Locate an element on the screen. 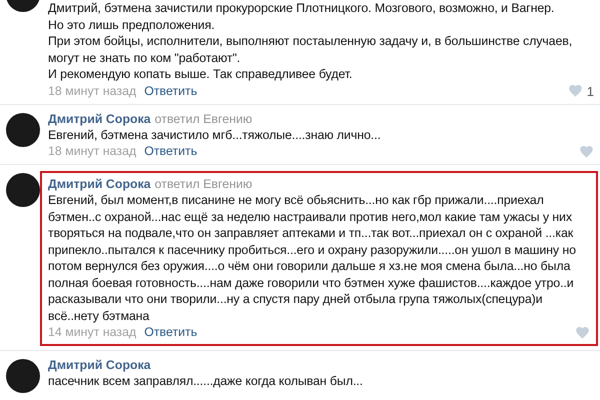 The image size is (600, 400). comment-text: Но это лишь предположения. is located at coordinates (132, 24).